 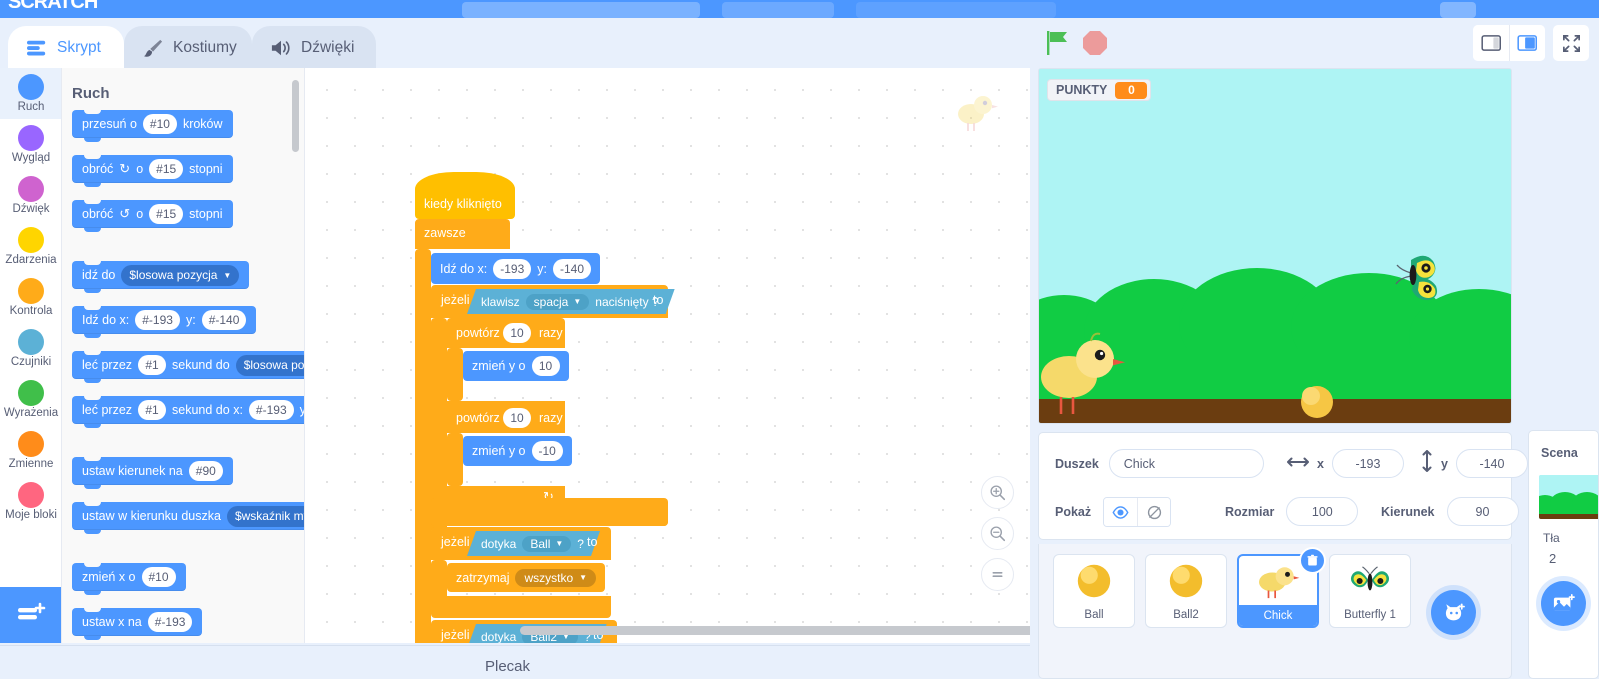 I want to click on backpack-bar: Plecak, so click(x=515, y=662).